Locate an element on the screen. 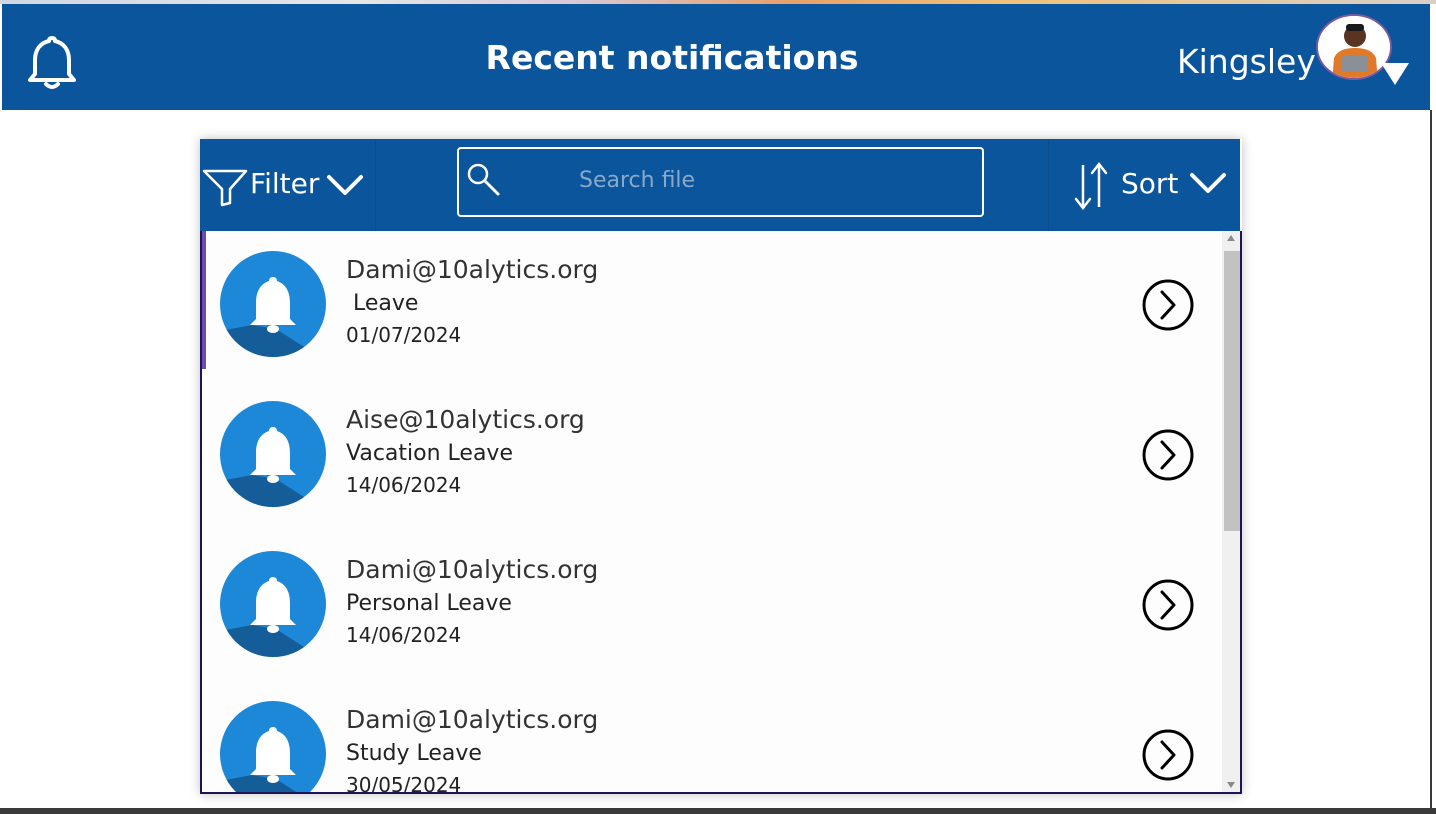 This screenshot has width=1436, height=814. funnel-icon is located at coordinates (225, 188).